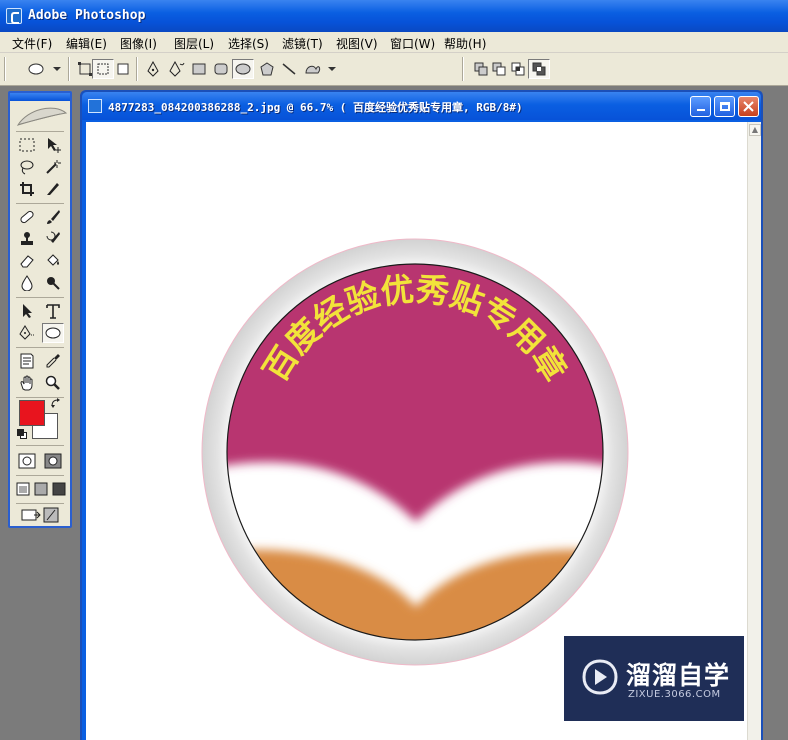 This screenshot has width=788, height=740. I want to click on clone-stamp-tool, so click(27, 239).